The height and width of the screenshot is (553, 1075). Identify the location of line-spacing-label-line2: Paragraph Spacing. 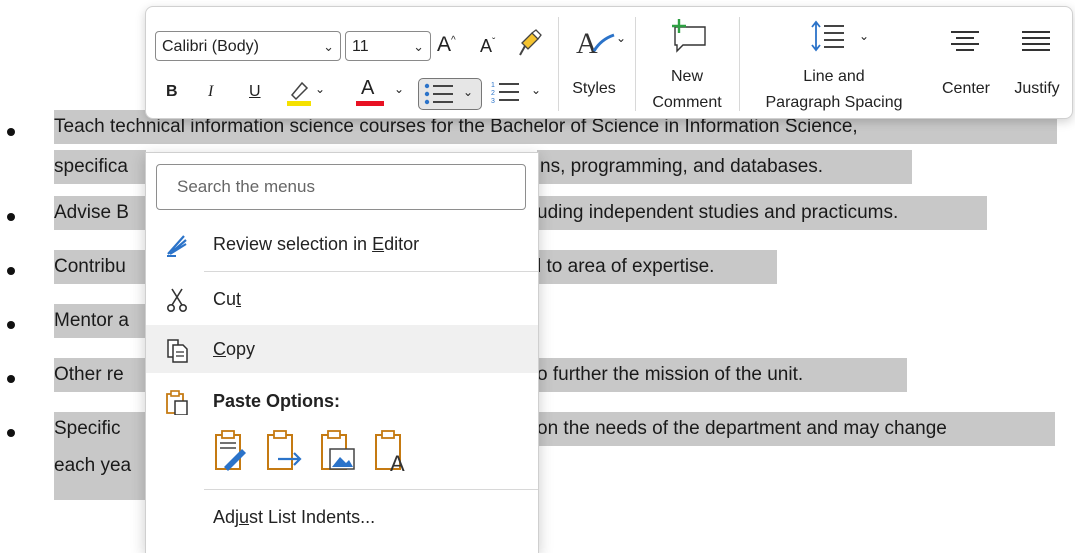
(834, 102).